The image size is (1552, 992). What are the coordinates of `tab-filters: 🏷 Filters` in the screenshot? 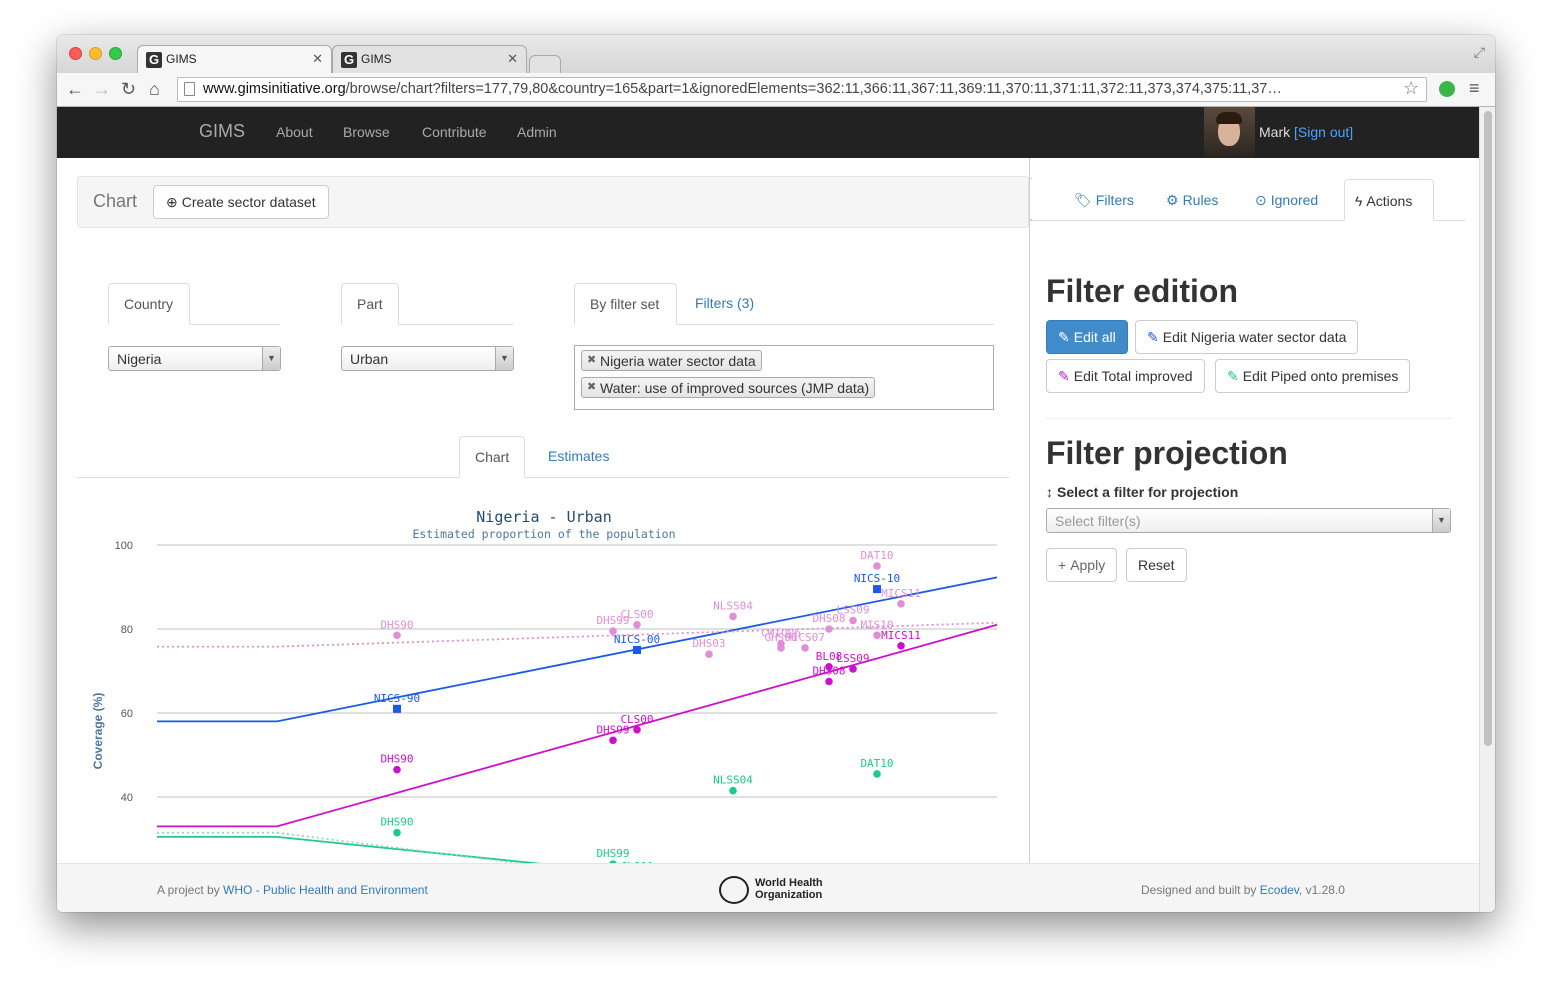 It's located at (1104, 200).